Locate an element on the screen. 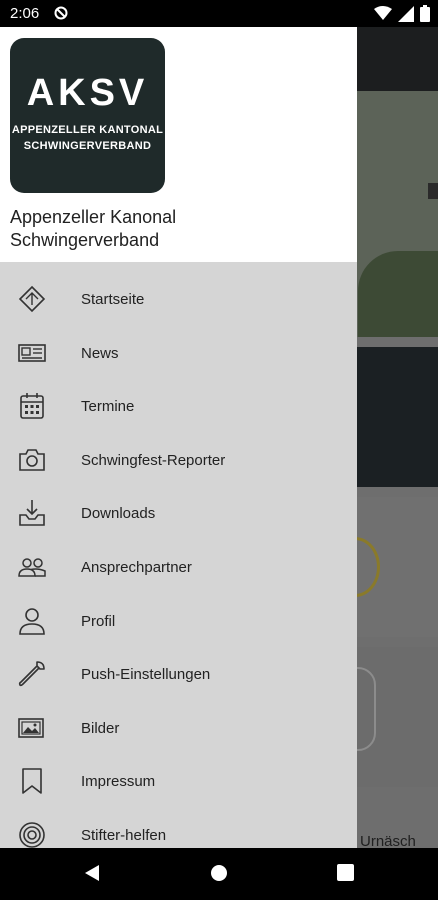 The image size is (438, 900). back-icon is located at coordinates (92, 873).